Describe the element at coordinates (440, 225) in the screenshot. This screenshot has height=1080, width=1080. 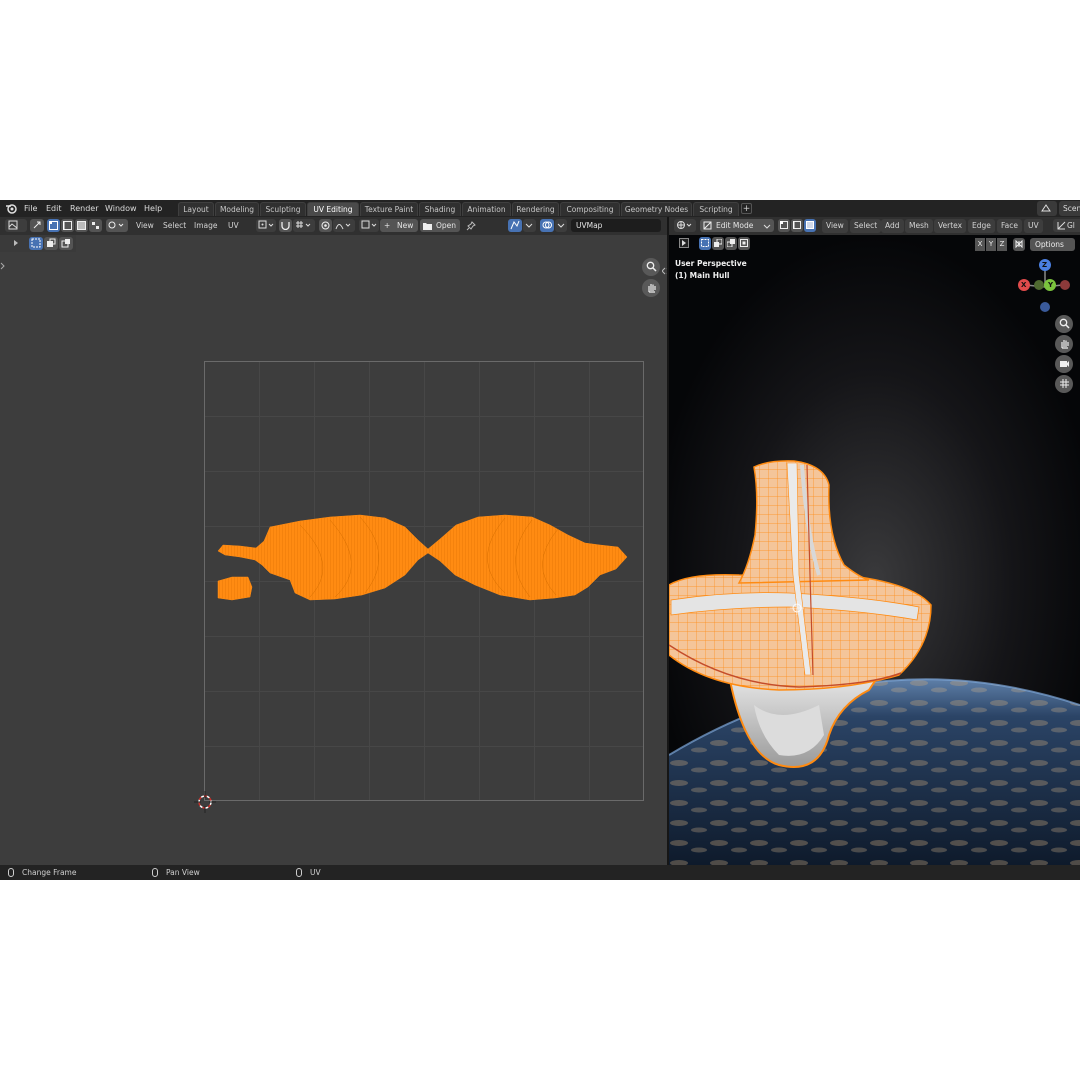
I see `open-image-button: Open` at that location.